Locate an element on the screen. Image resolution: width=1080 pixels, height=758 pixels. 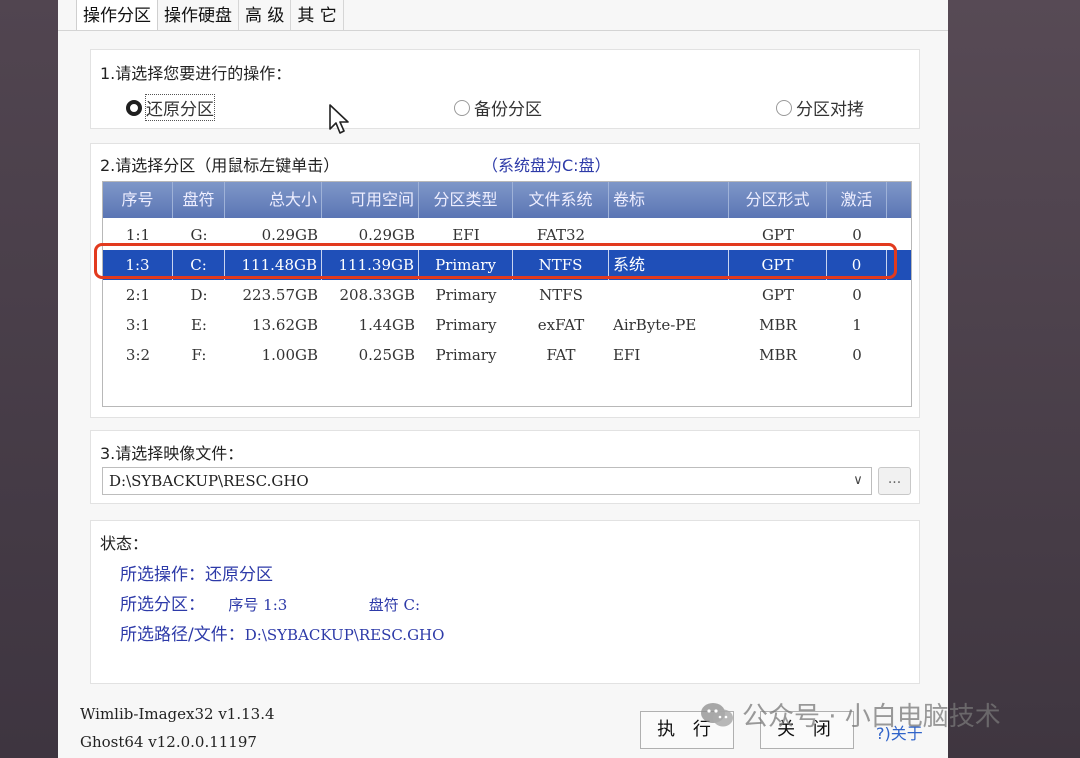
col-header: 序号 is located at coordinates (138, 200).